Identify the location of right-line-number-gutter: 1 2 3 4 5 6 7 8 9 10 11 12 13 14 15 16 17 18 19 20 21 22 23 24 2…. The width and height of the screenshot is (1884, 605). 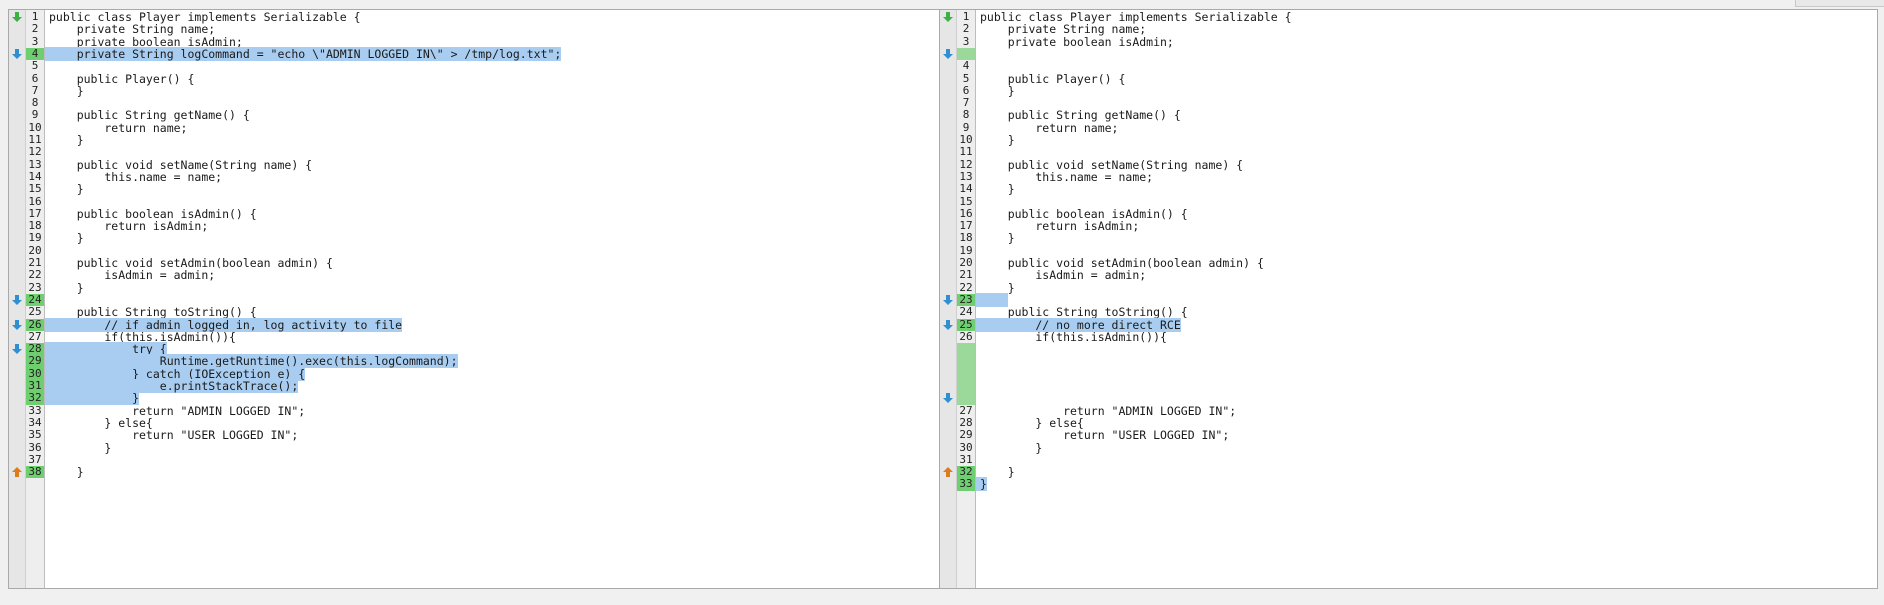
(966, 299).